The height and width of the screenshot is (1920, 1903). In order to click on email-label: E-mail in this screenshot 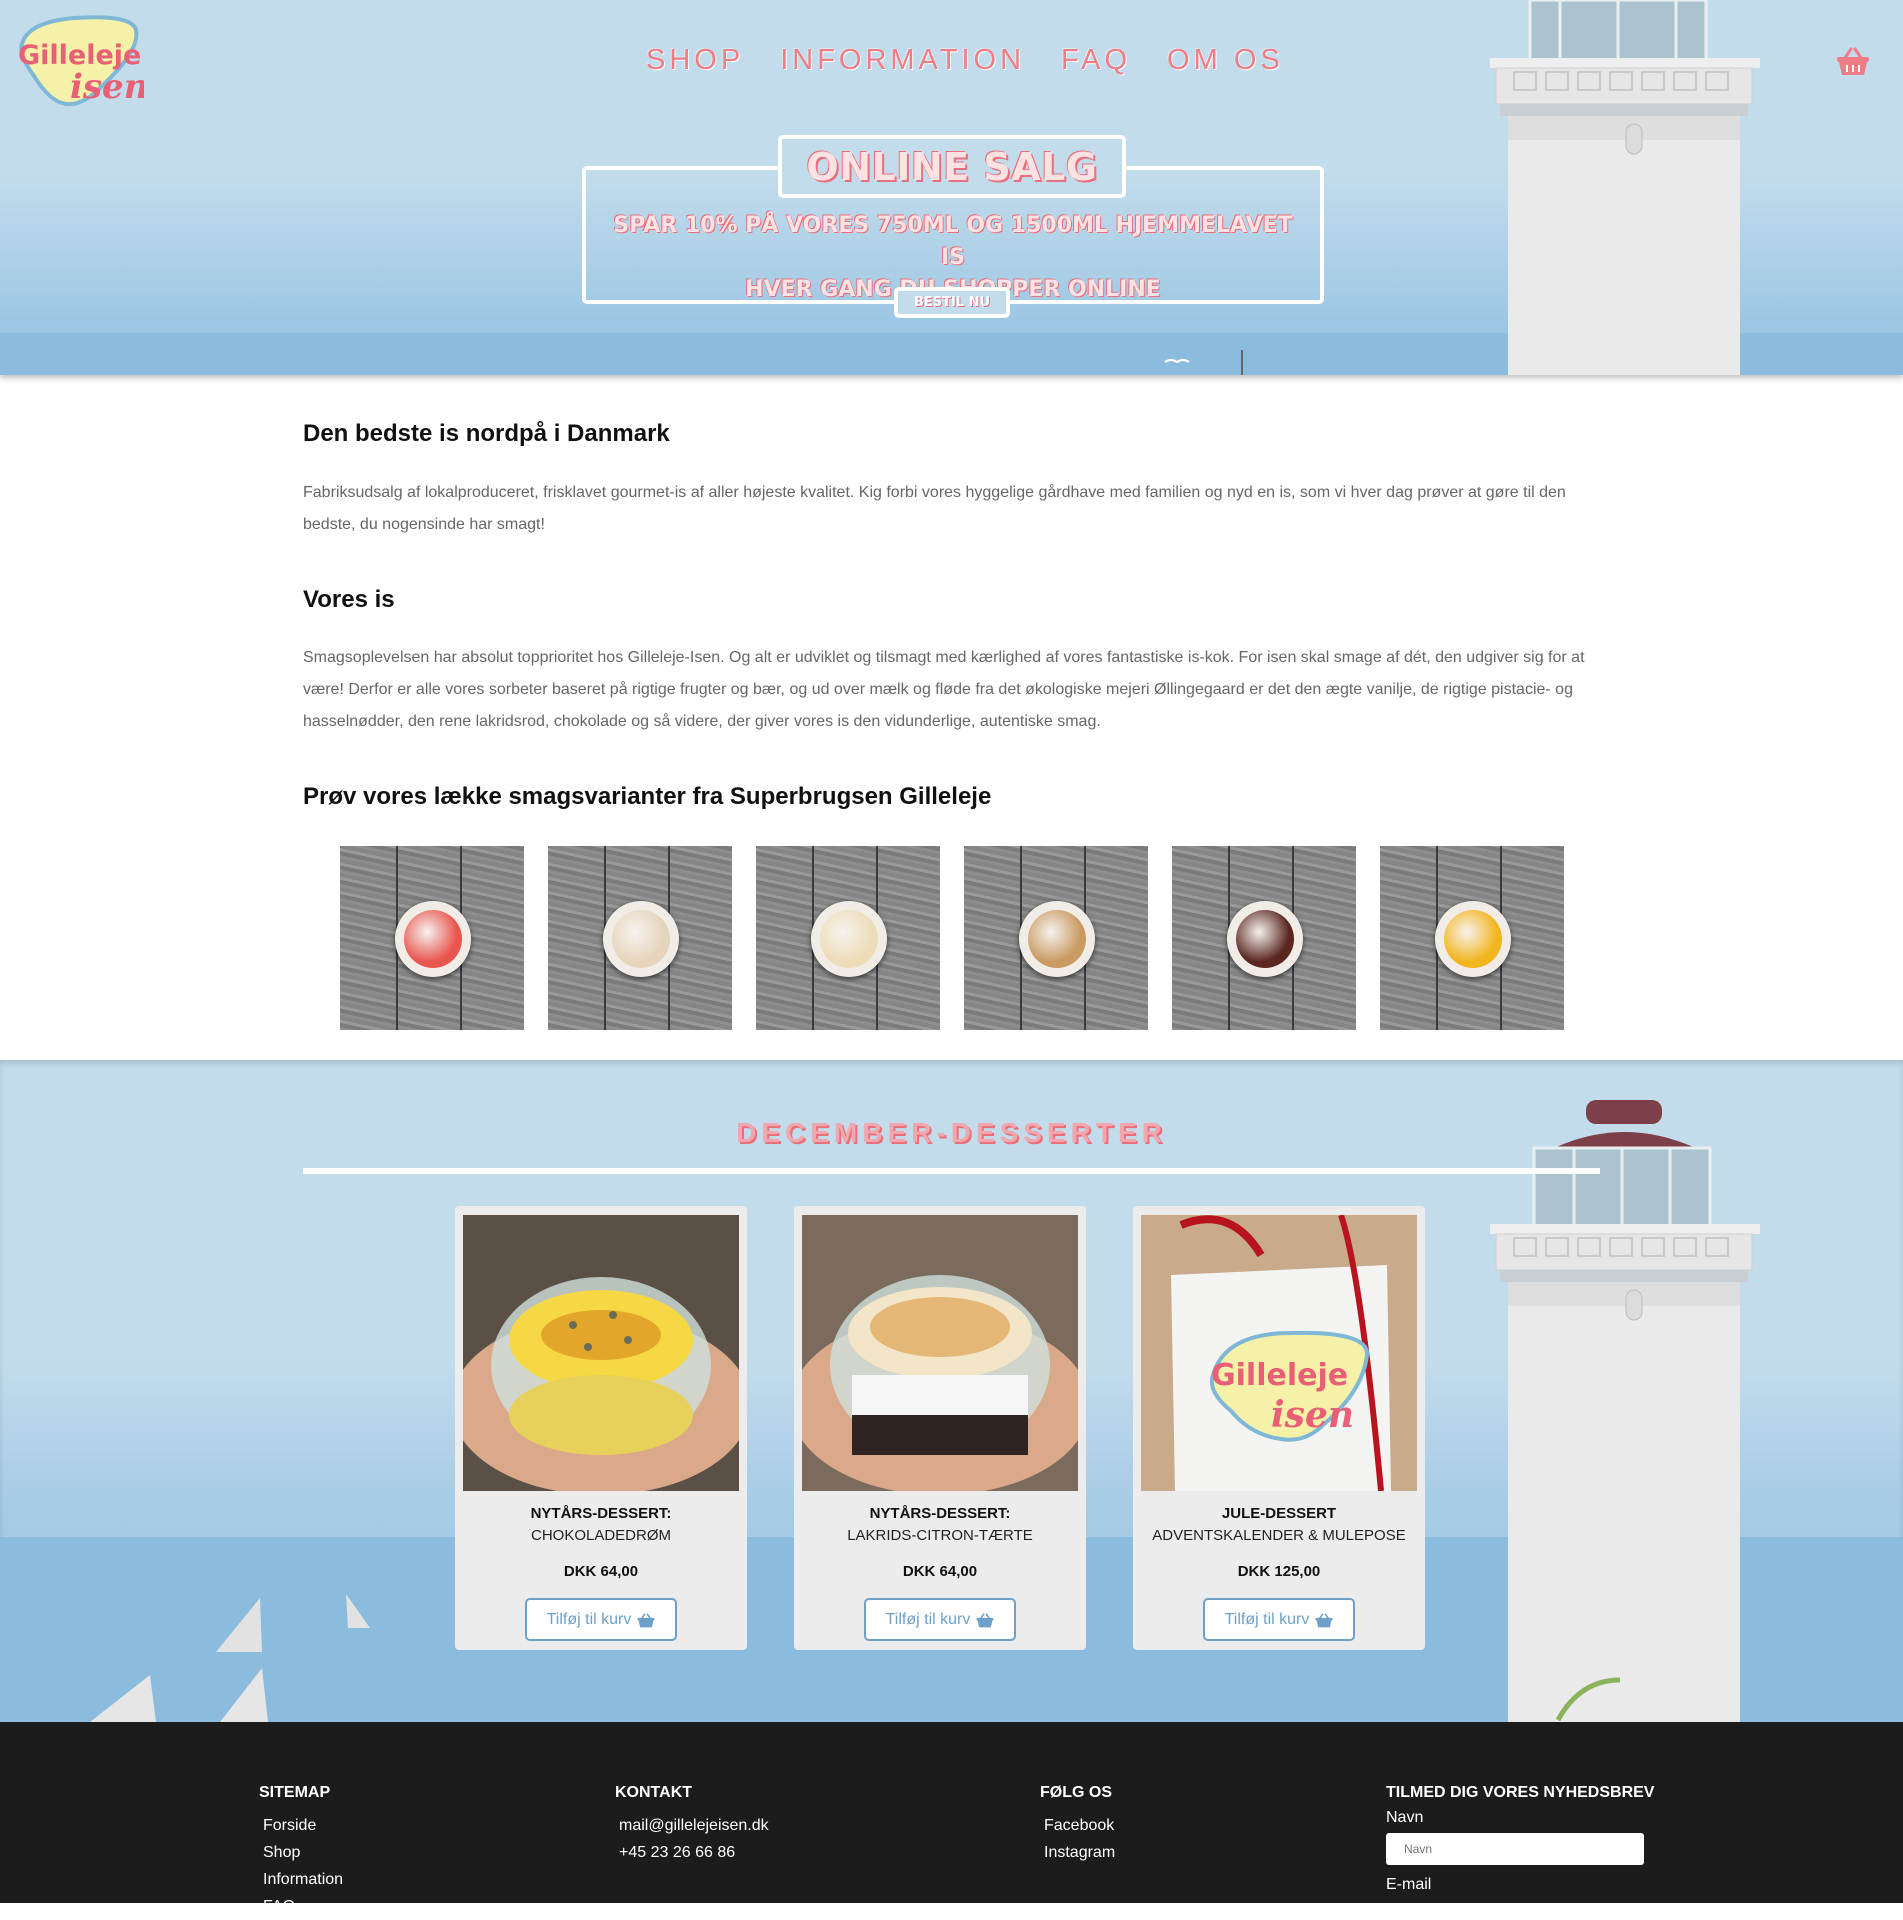, I will do `click(1409, 1884)`.